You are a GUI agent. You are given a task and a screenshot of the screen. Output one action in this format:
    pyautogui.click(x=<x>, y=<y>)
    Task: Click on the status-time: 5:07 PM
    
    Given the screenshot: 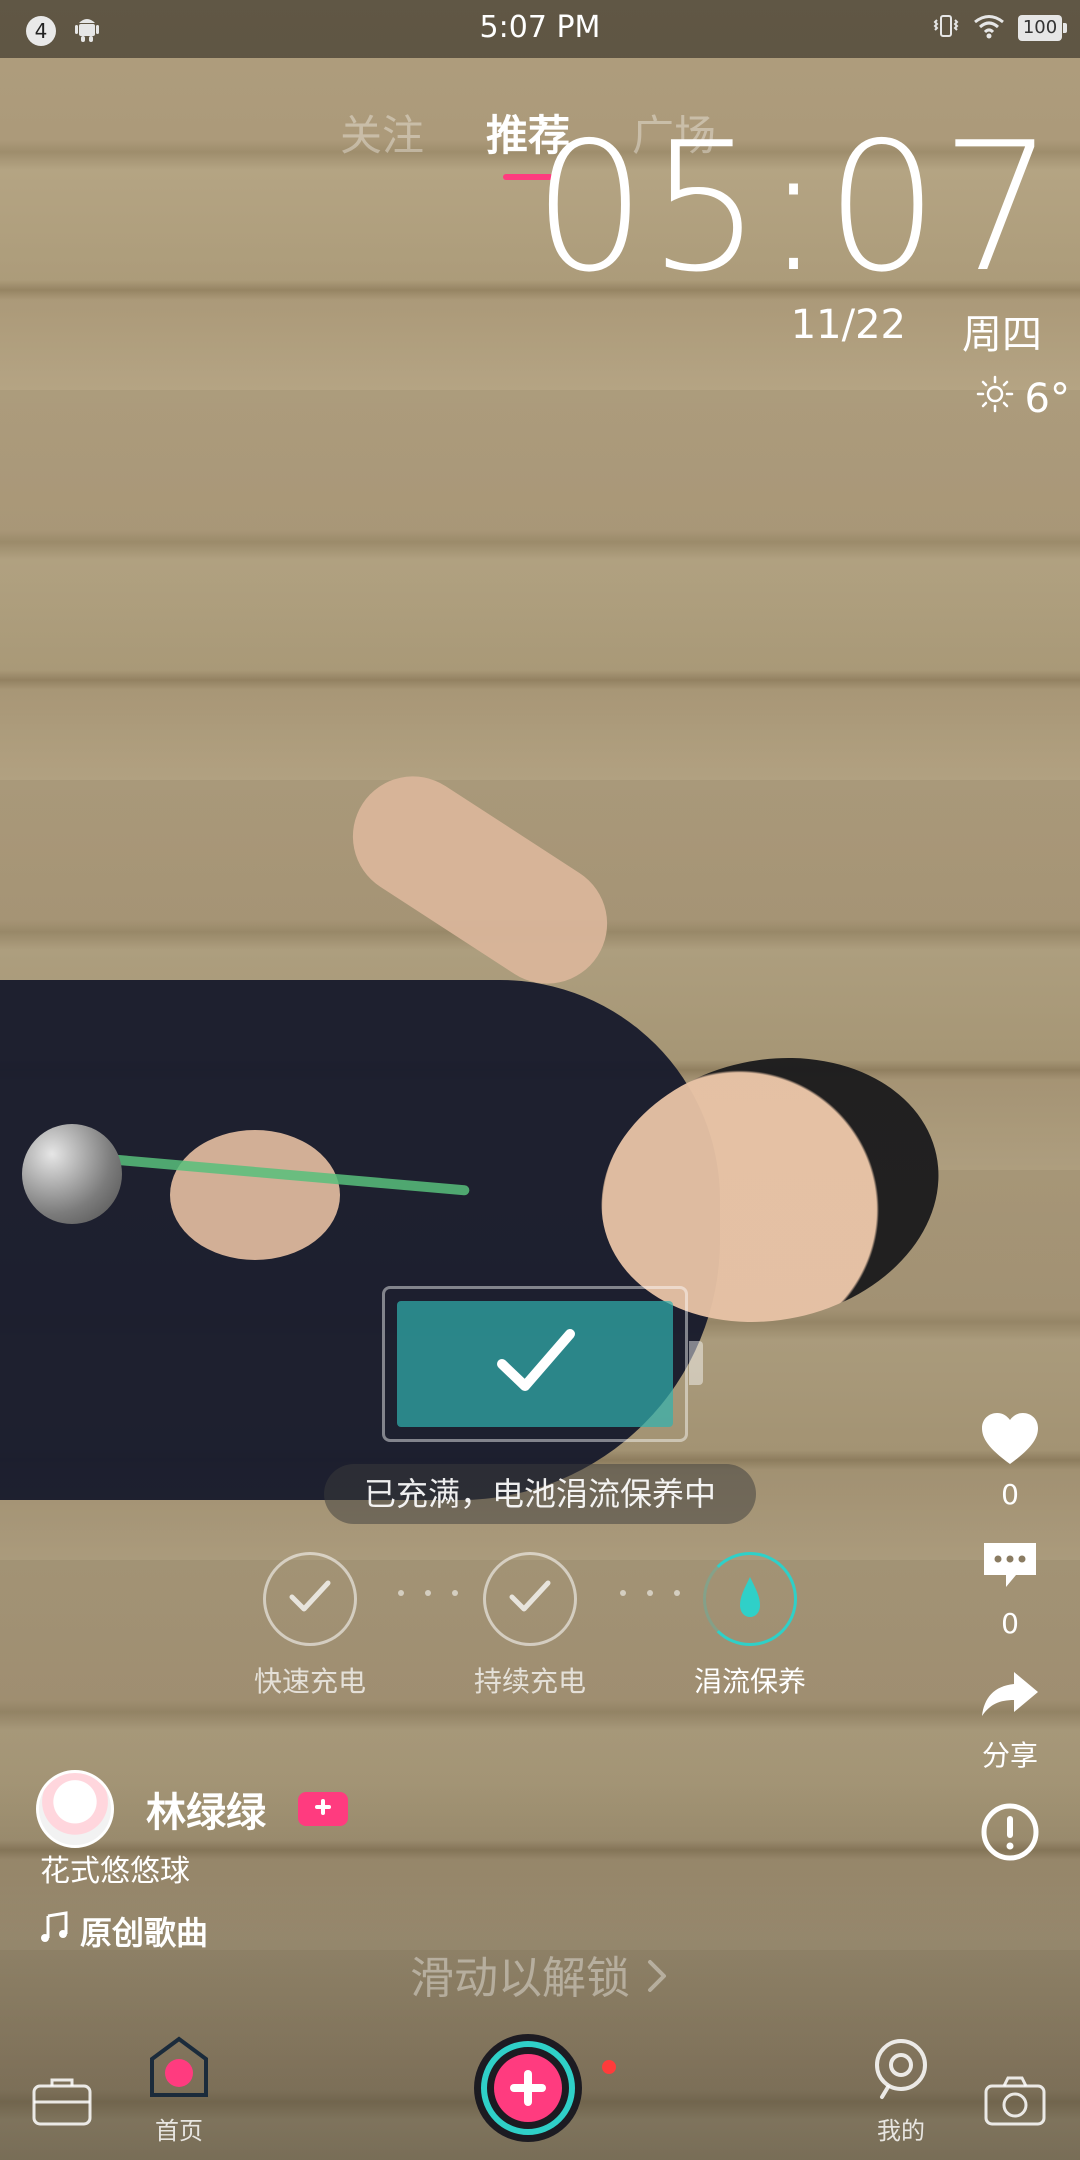 What is the action you would take?
    pyautogui.click(x=540, y=27)
    